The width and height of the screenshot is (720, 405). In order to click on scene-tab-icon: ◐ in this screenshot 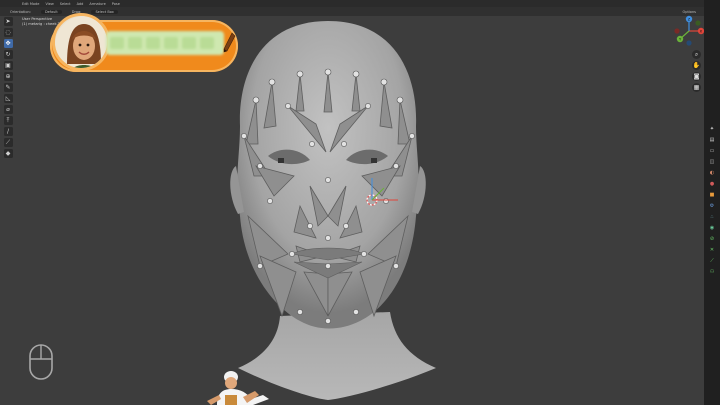, I will do `click(712, 173)`.